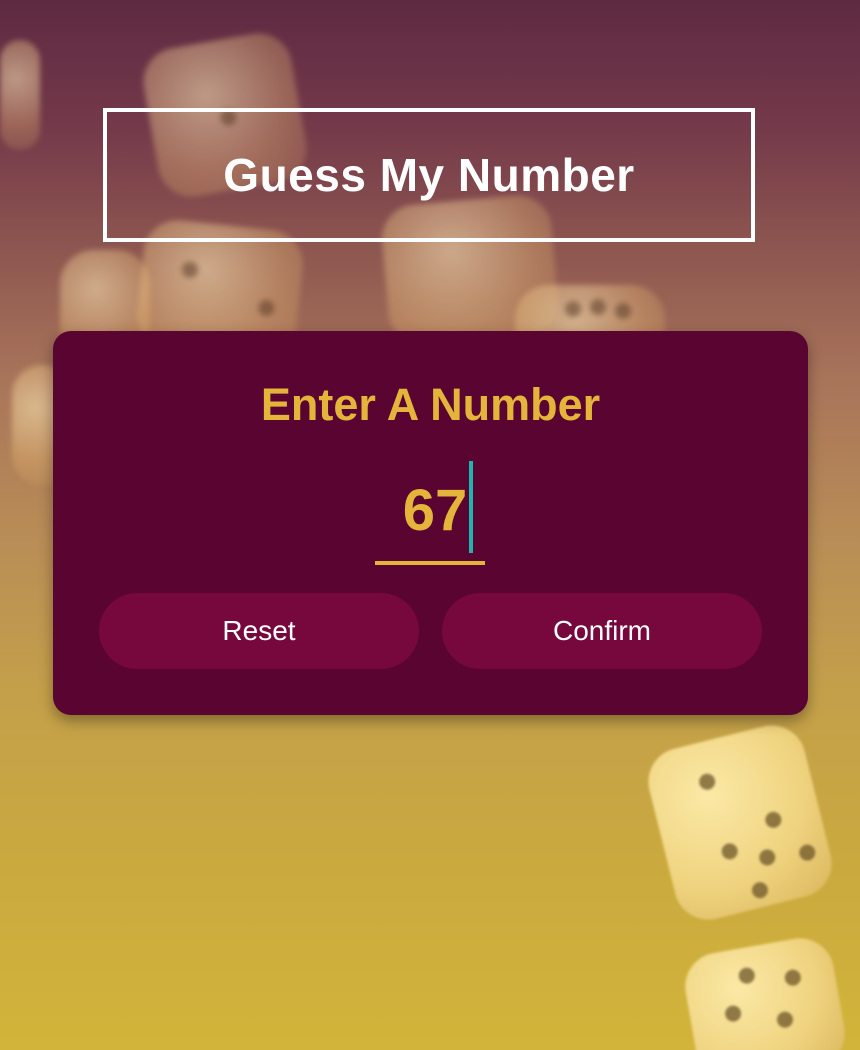 The height and width of the screenshot is (1050, 860). I want to click on app-title: Guess My Number, so click(429, 175).